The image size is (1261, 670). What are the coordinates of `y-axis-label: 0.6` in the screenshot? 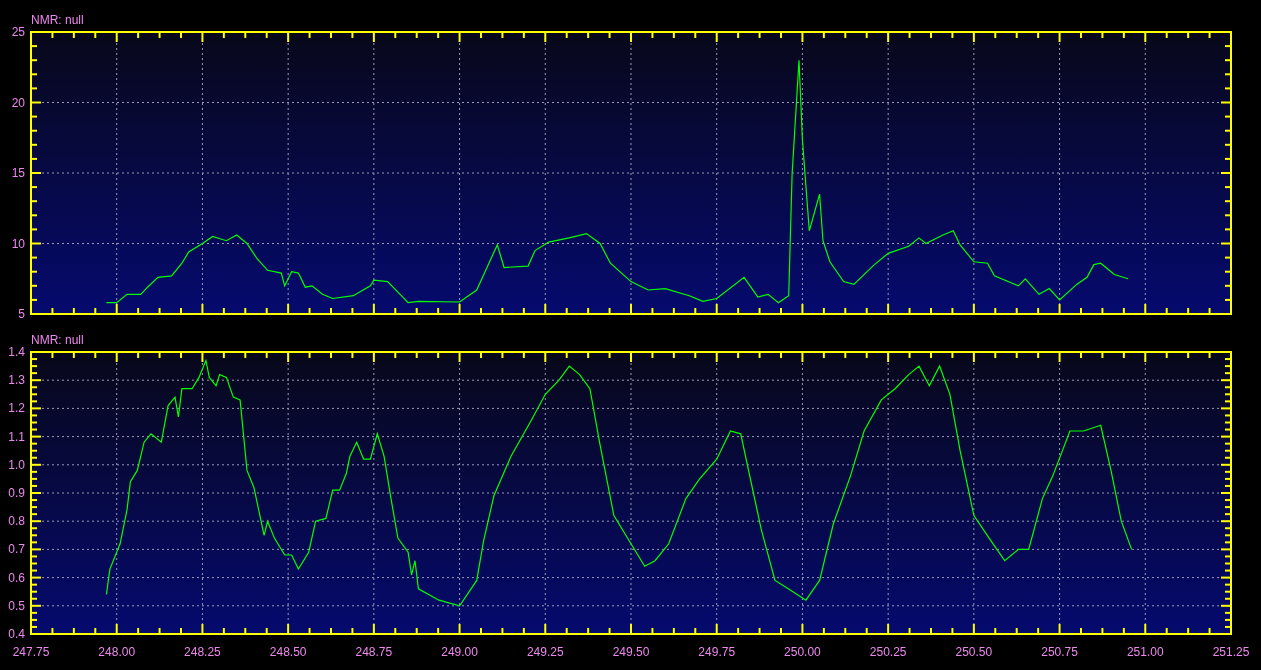 It's located at (16, 577).